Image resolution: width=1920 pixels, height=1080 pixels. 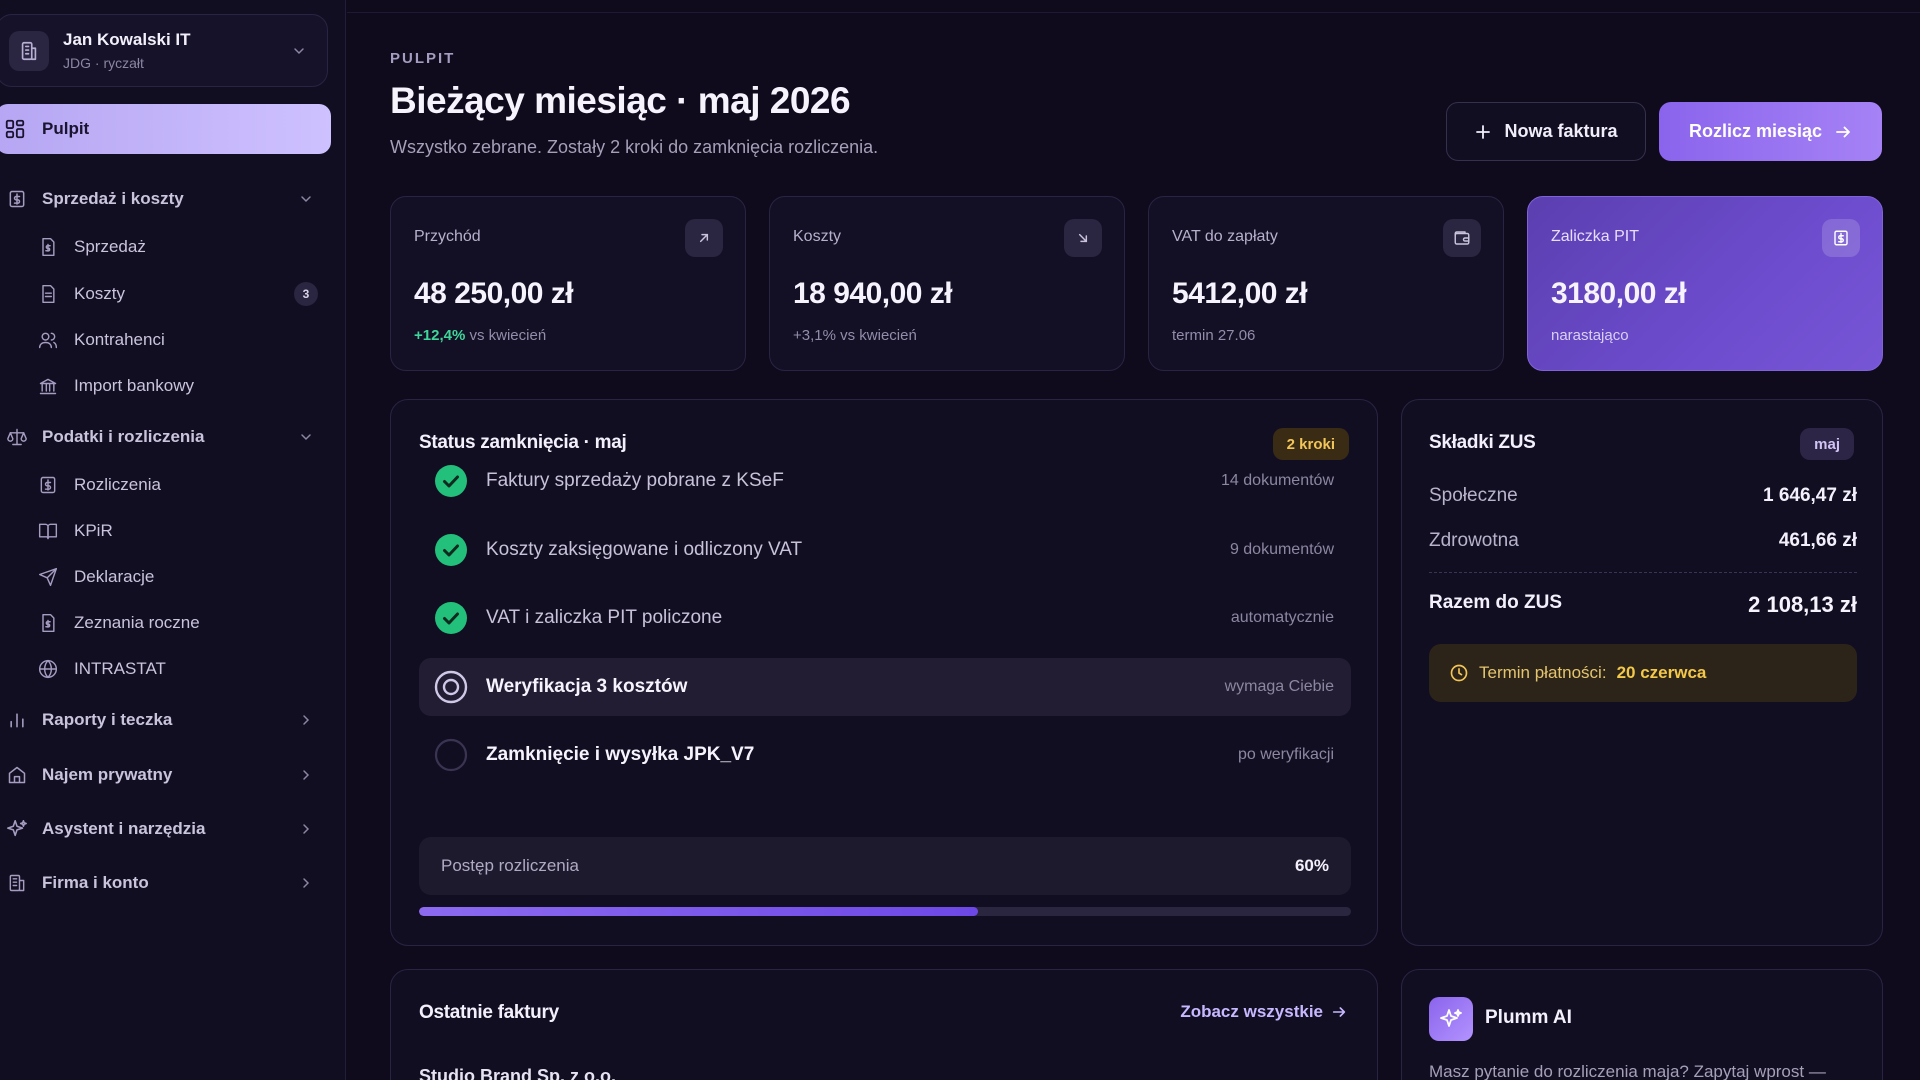 I want to click on due-date: 20 czerwca, so click(x=1661, y=672).